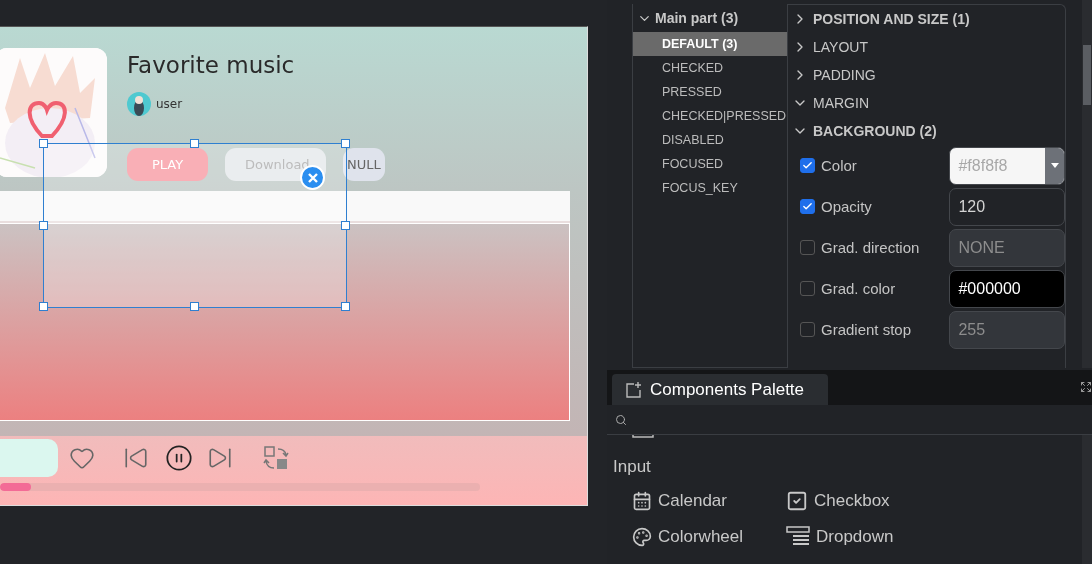 Image resolution: width=1092 pixels, height=564 pixels. Describe the element at coordinates (709, 501) in the screenshot. I see `palette-item: Calendar` at that location.